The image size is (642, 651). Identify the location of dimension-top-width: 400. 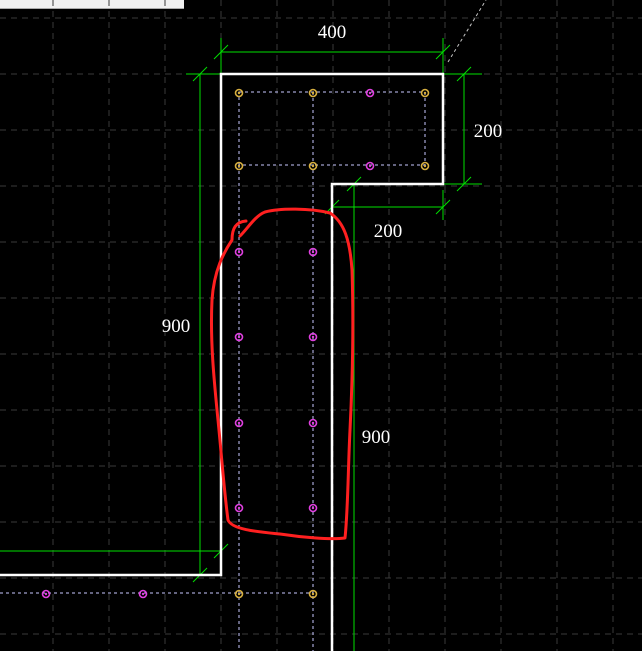
(332, 32).